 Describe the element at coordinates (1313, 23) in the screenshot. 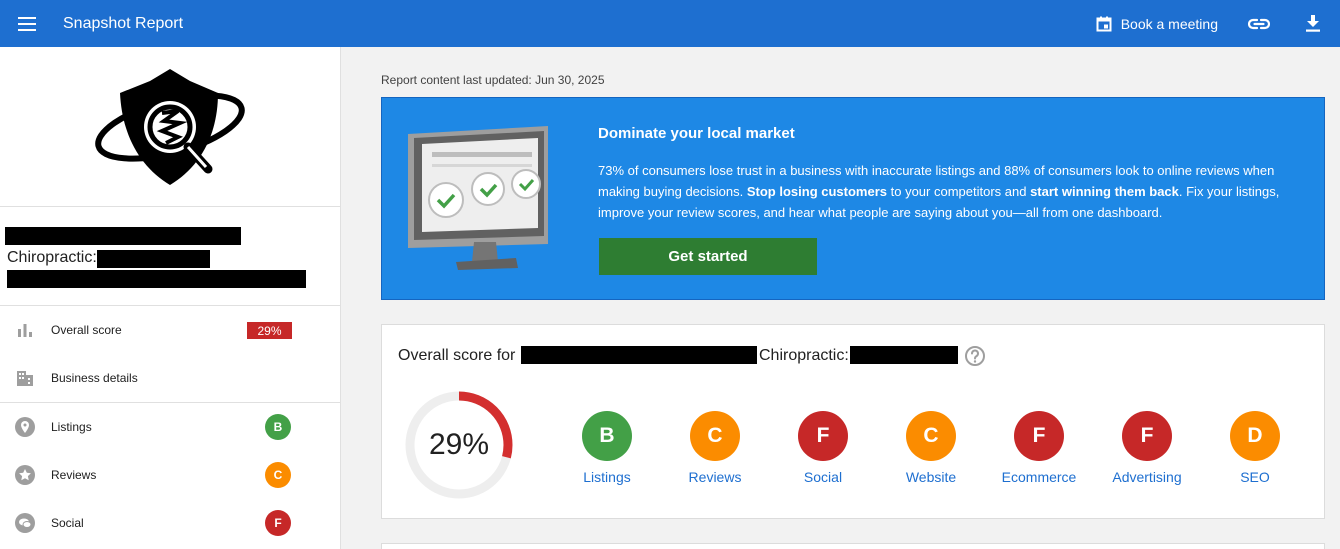

I see `download-icon` at that location.